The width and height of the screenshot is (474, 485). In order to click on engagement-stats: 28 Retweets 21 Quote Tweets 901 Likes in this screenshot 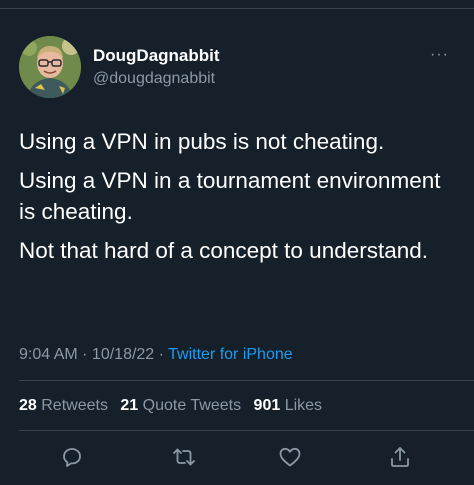, I will do `click(170, 406)`.